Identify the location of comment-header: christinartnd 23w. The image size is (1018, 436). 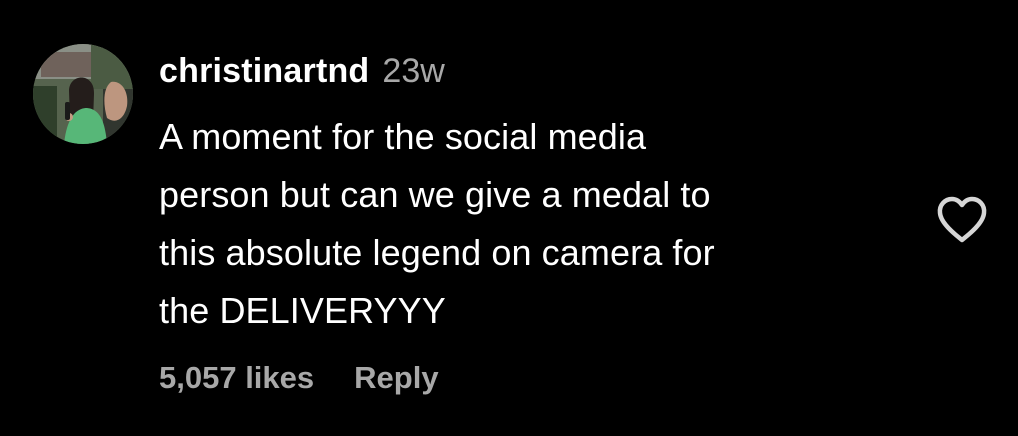
(302, 74).